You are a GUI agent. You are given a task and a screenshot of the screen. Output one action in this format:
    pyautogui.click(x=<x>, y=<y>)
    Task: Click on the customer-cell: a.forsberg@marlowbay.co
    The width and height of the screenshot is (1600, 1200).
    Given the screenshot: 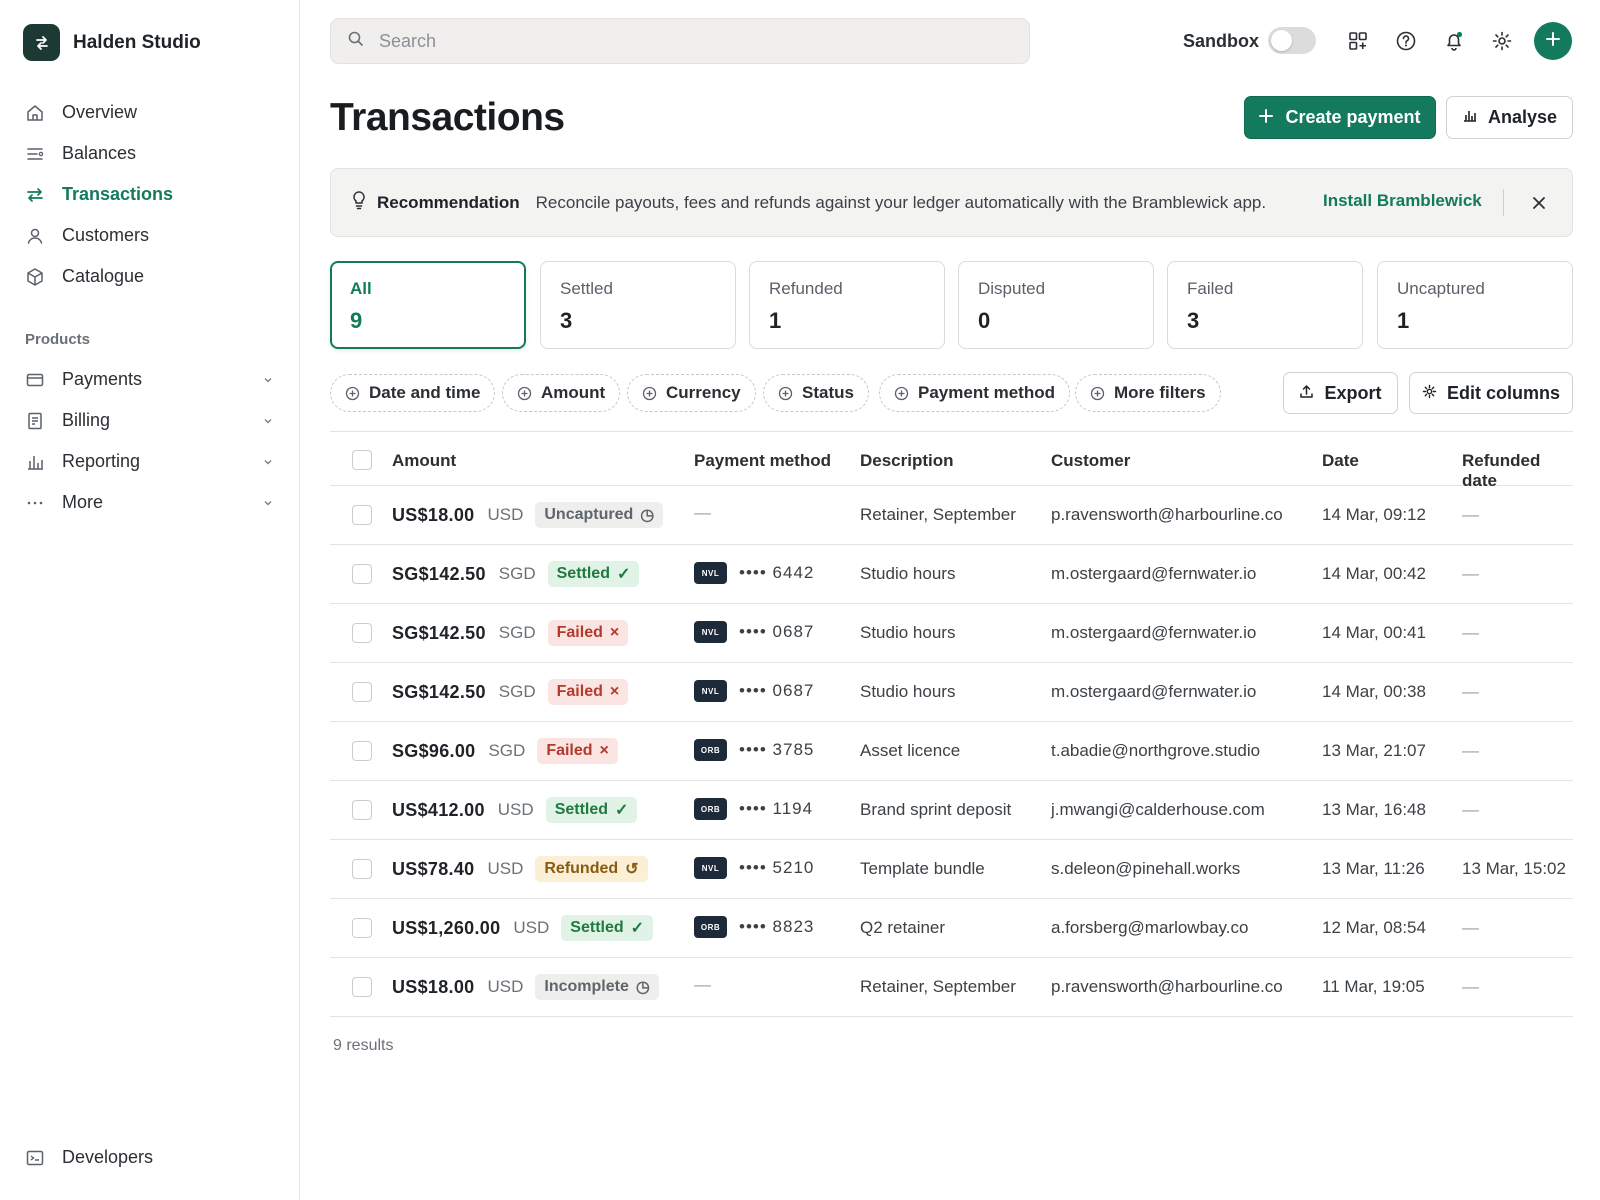 What is the action you would take?
    pyautogui.click(x=1149, y=928)
    